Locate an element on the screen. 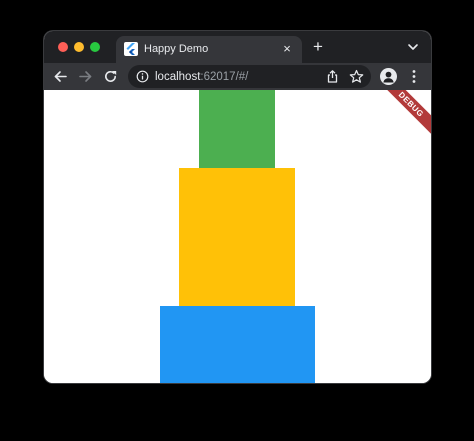 The height and width of the screenshot is (441, 474). yellow-block is located at coordinates (237, 237).